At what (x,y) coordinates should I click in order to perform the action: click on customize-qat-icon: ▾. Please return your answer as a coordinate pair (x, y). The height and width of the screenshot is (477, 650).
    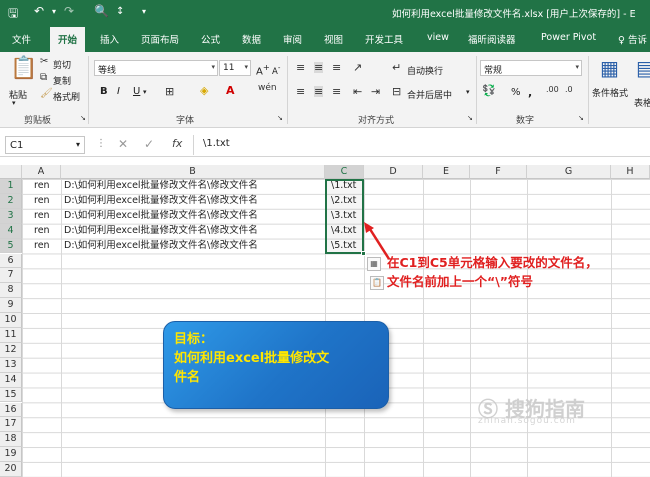
    Looking at the image, I should click on (144, 11).